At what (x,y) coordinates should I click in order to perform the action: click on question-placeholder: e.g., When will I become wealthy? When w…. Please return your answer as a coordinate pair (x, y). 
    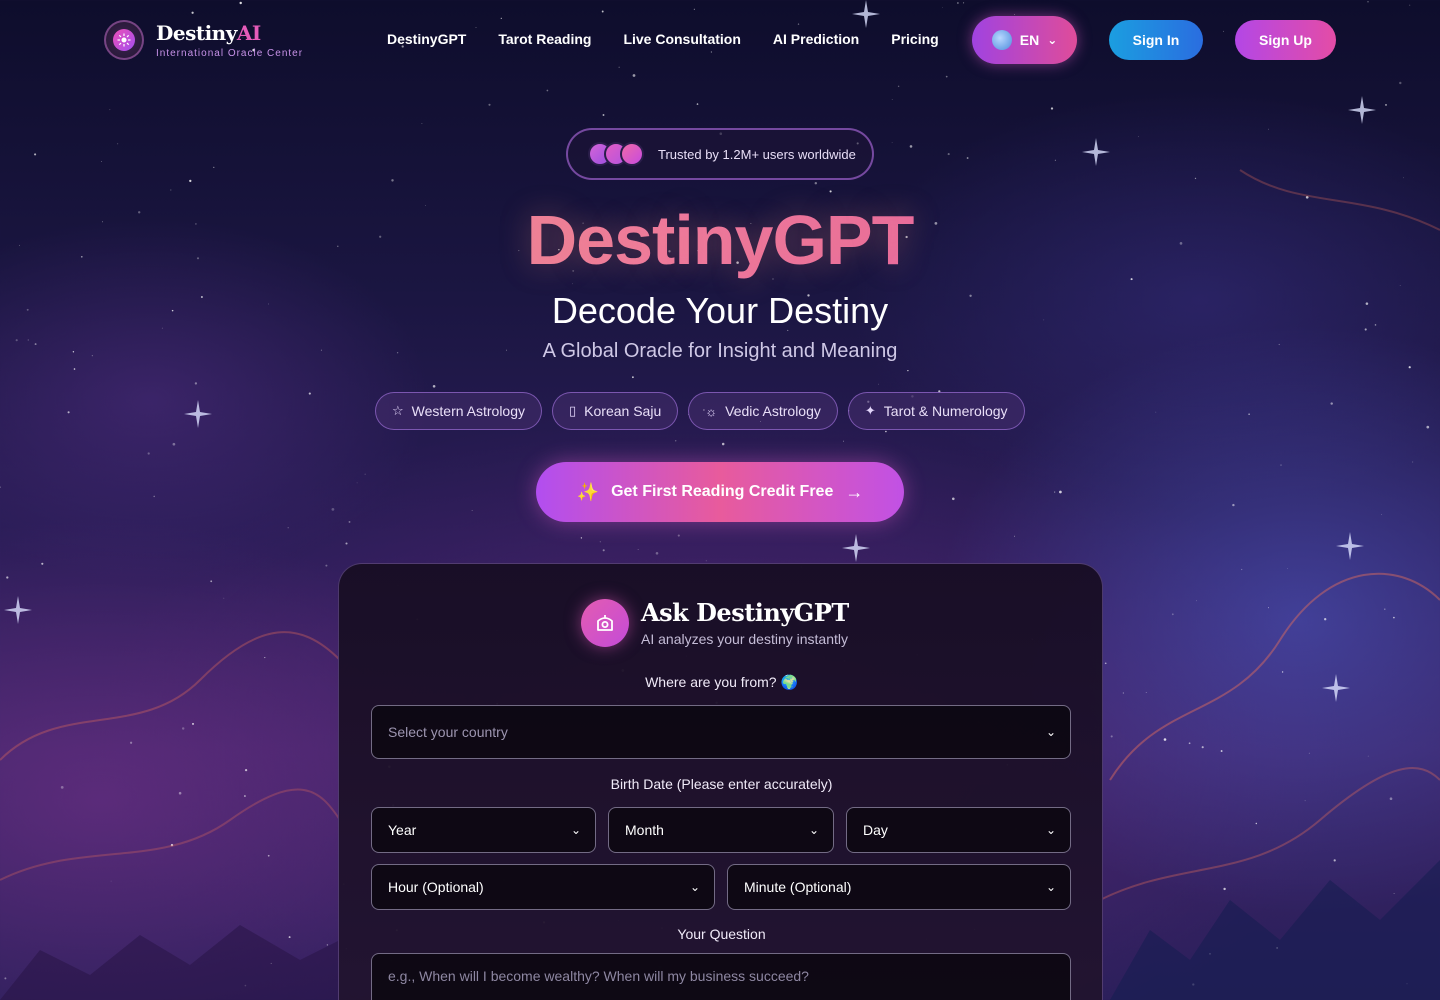
    Looking at the image, I should click on (598, 976).